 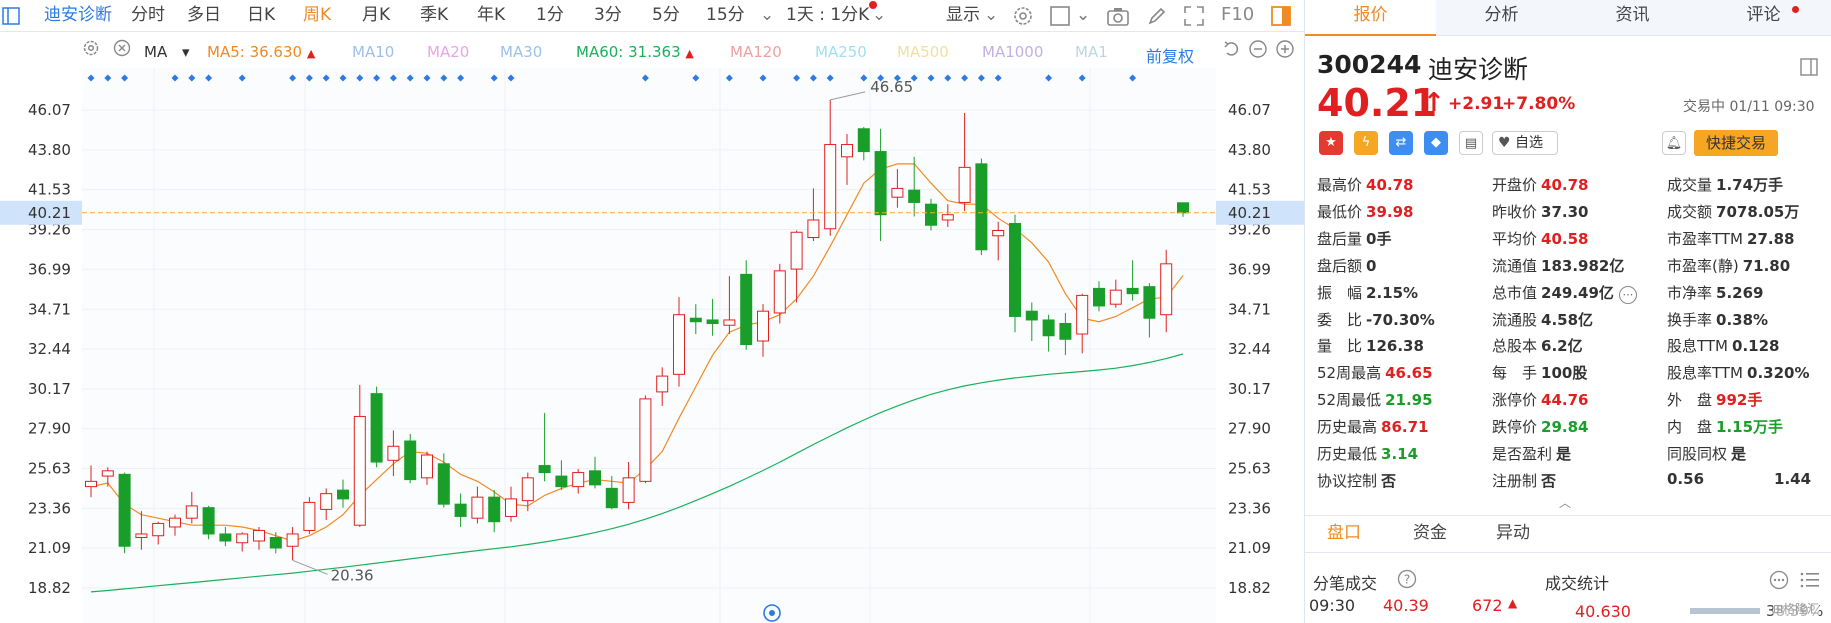 What do you see at coordinates (12, 16) in the screenshot?
I see `sidebar-toggle-icon` at bounding box center [12, 16].